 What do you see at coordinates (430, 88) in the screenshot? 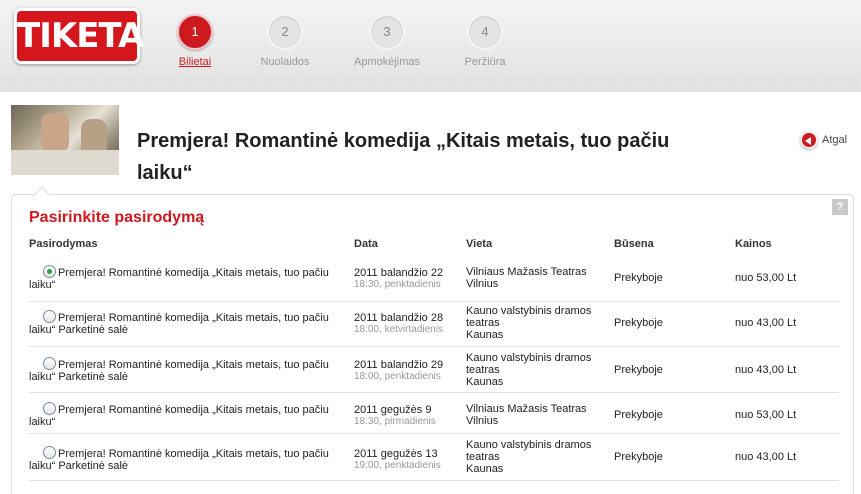
I see `header-wave-divider` at bounding box center [430, 88].